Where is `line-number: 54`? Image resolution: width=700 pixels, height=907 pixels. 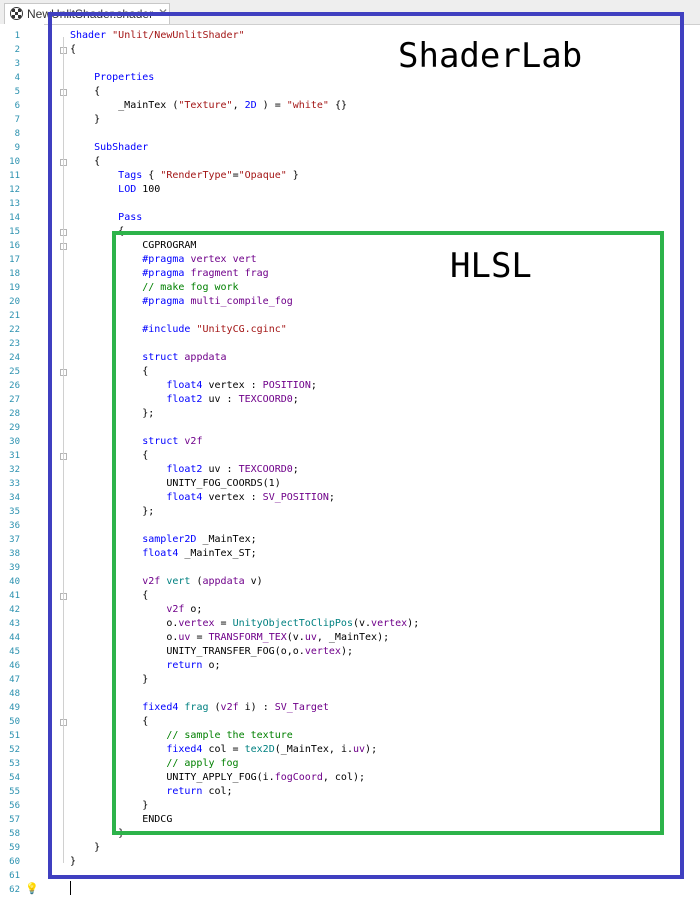
line-number: 54 is located at coordinates (14, 778).